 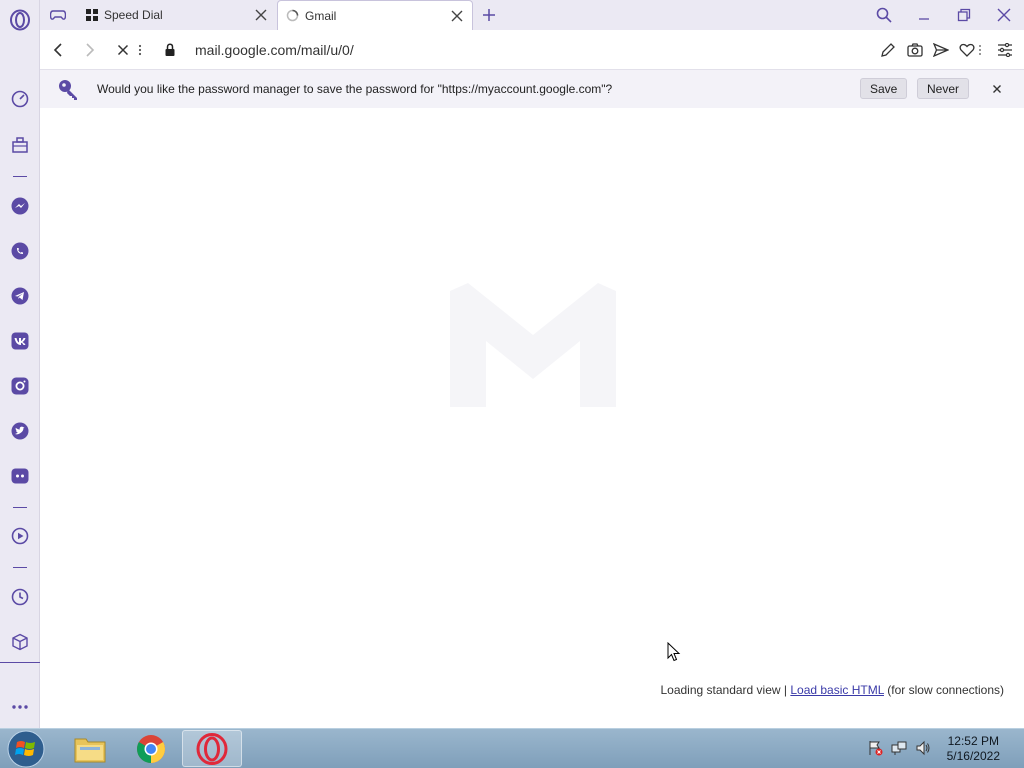 What do you see at coordinates (512, 748) in the screenshot?
I see `taskbar: 12:52 PM 5/16/2022` at bounding box center [512, 748].